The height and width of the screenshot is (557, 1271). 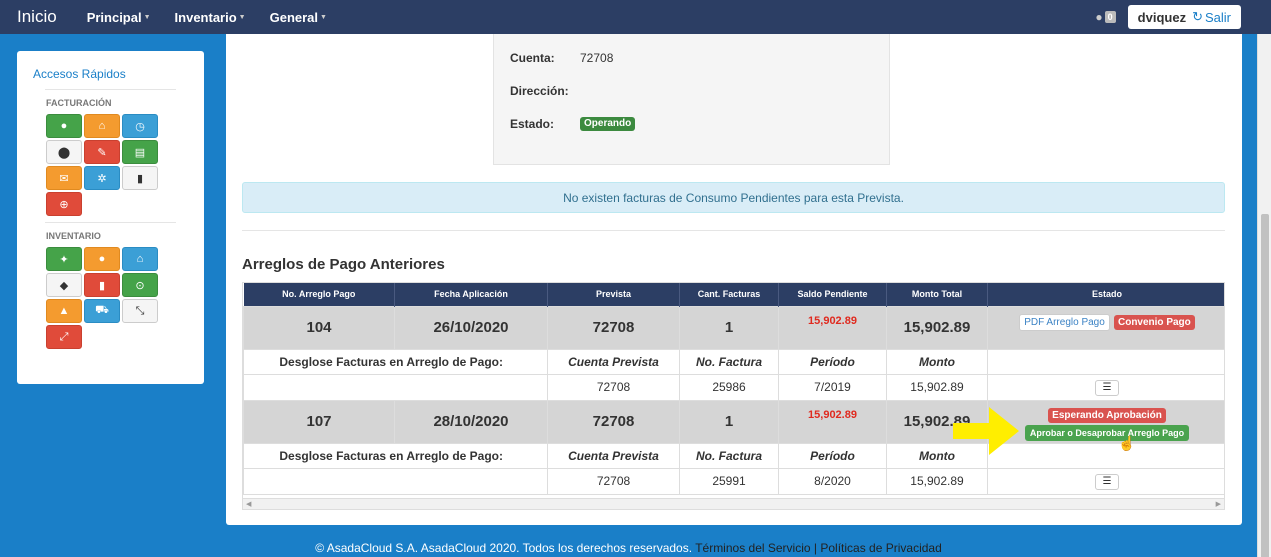 I want to click on terms-link: Términos del Servicio, so click(x=752, y=548).